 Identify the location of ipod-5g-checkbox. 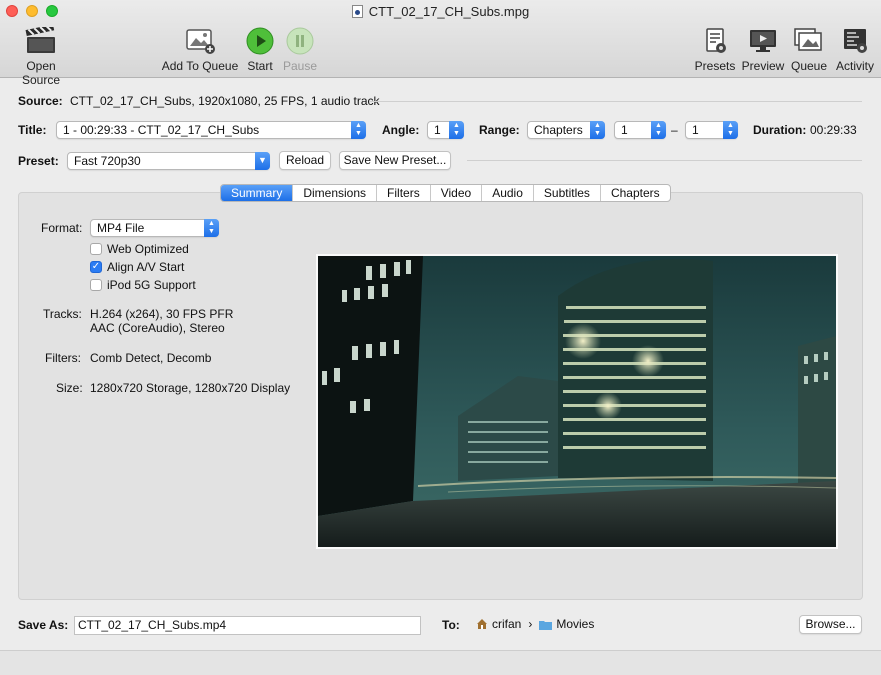
(96, 285).